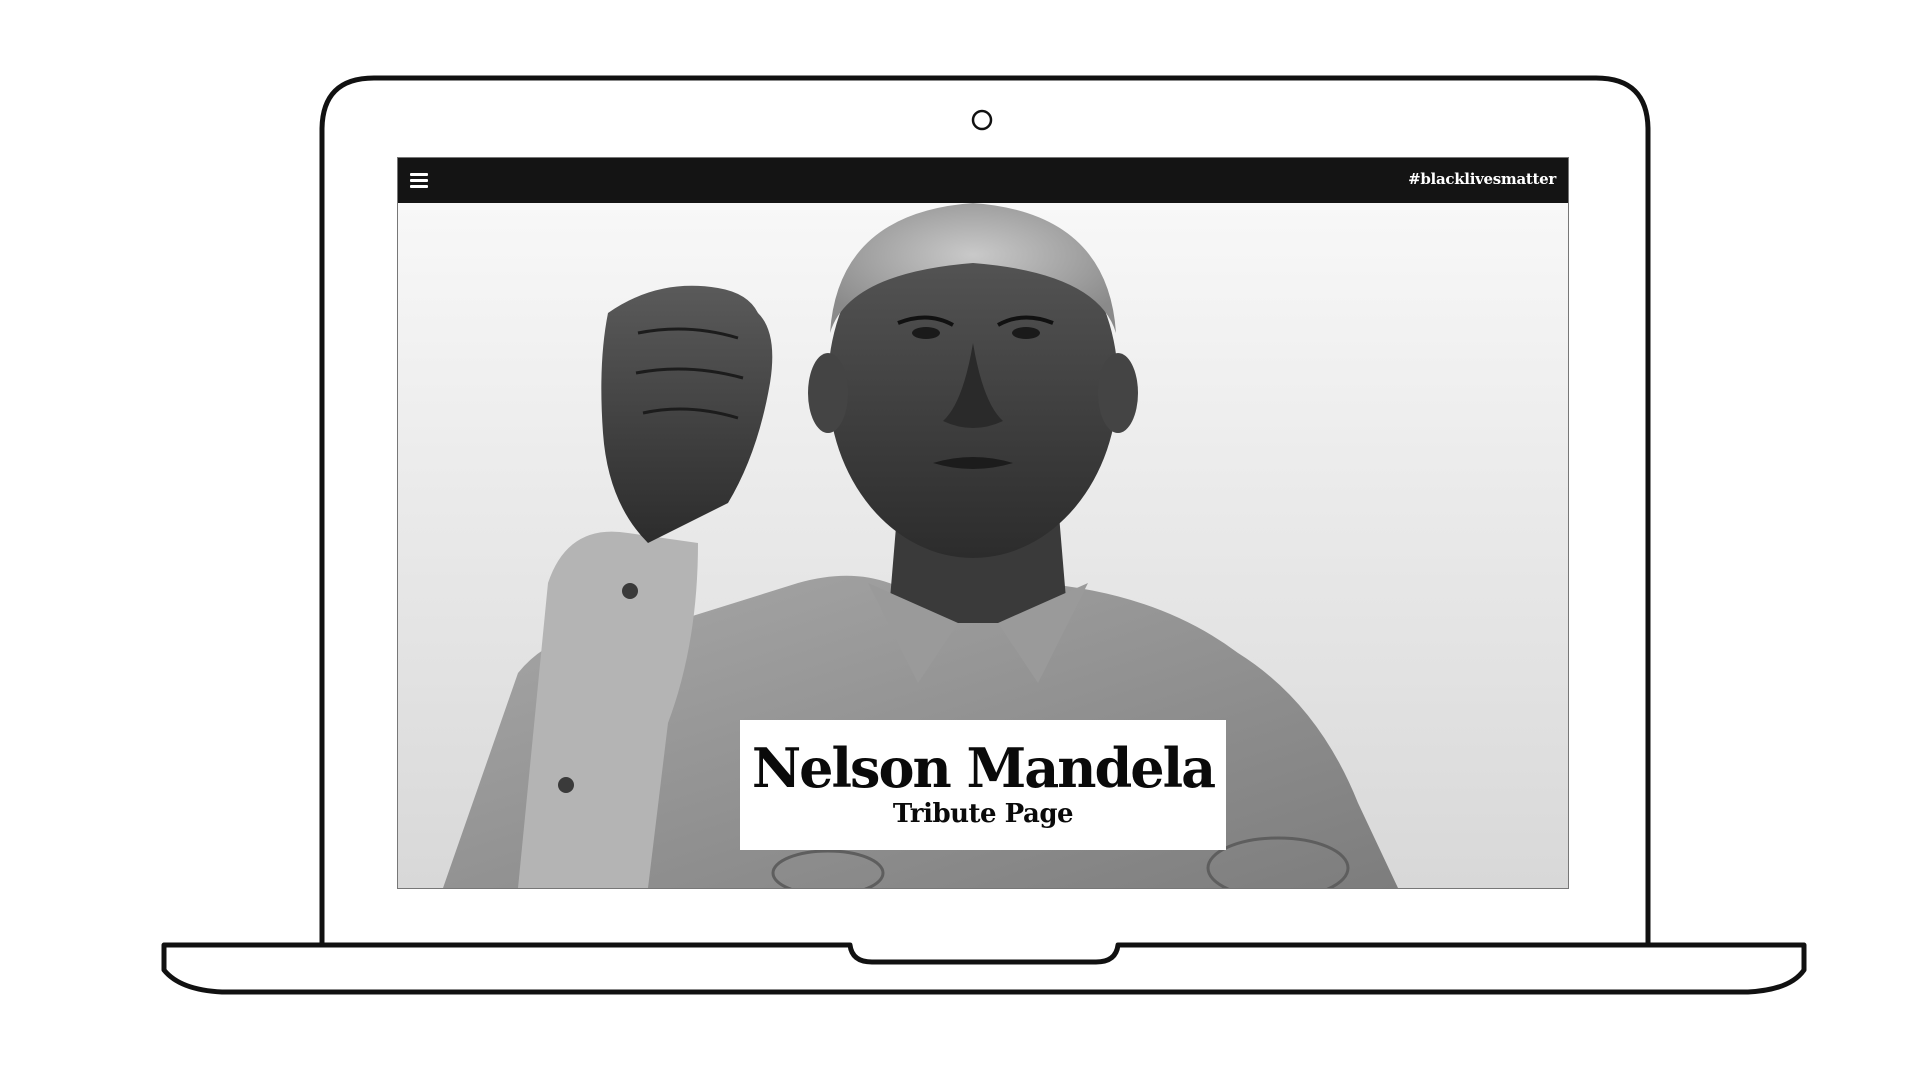  I want to click on page-subtitle: Tribute Page, so click(983, 814).